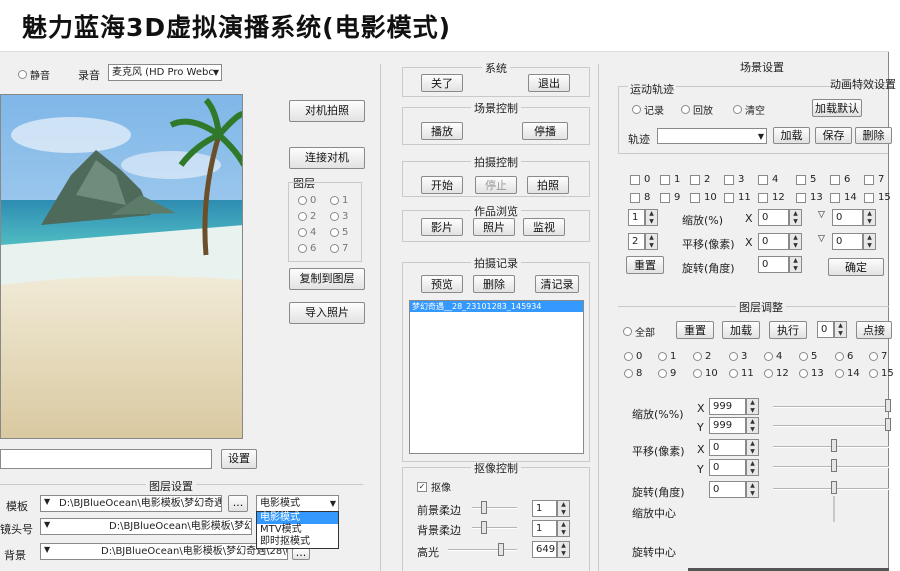 The height and width of the screenshot is (571, 900). I want to click on preview-button: 预览, so click(442, 284).